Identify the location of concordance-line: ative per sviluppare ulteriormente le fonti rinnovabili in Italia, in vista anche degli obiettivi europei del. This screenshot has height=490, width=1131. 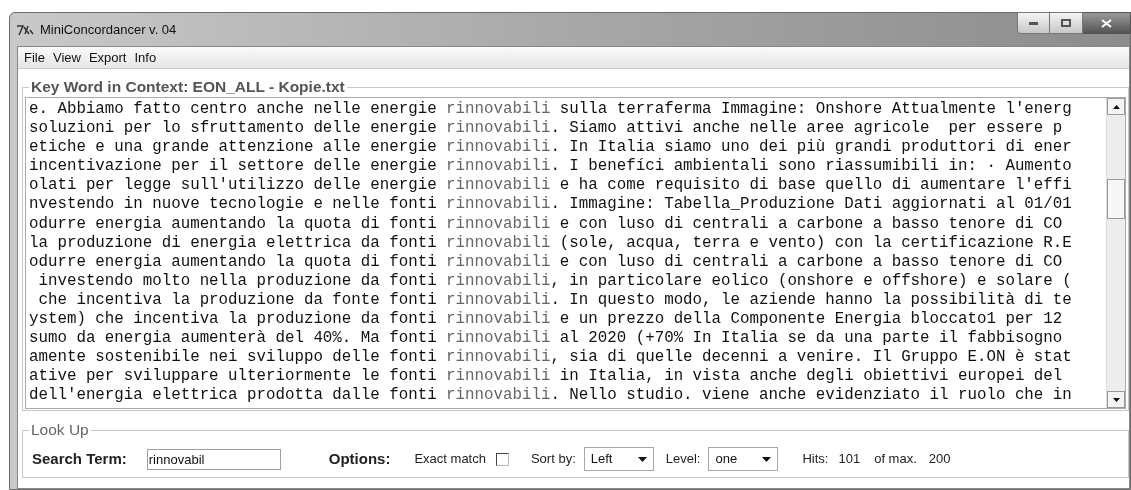
(546, 377).